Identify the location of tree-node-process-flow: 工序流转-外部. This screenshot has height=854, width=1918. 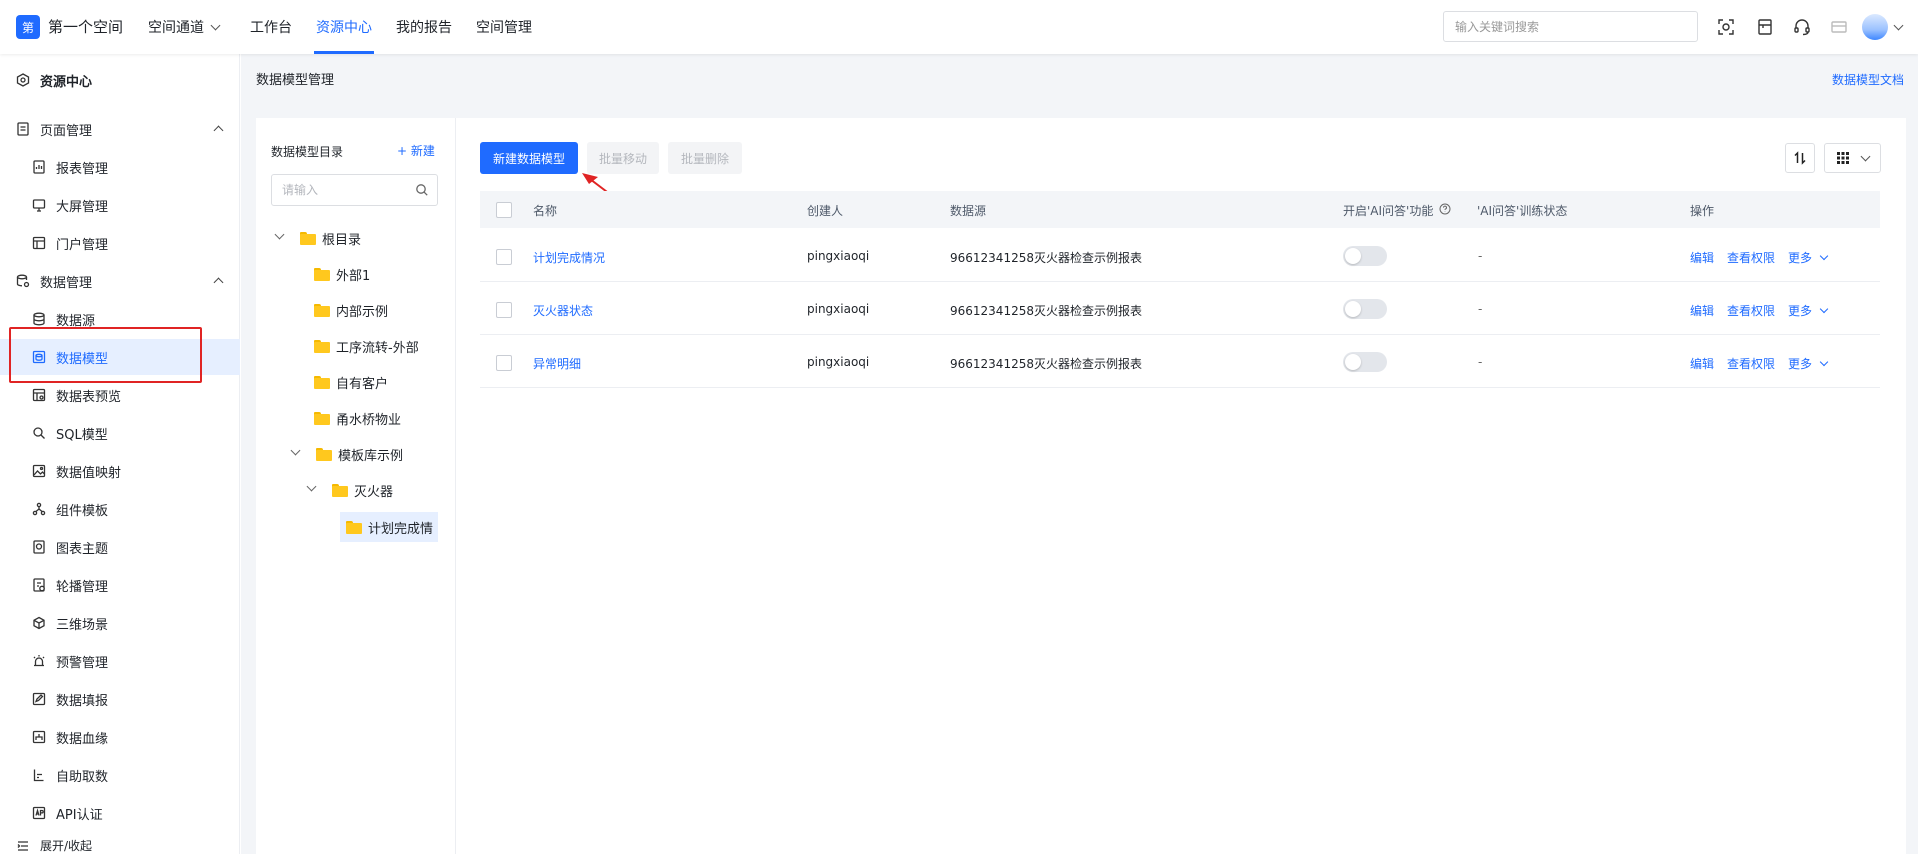
(366, 346).